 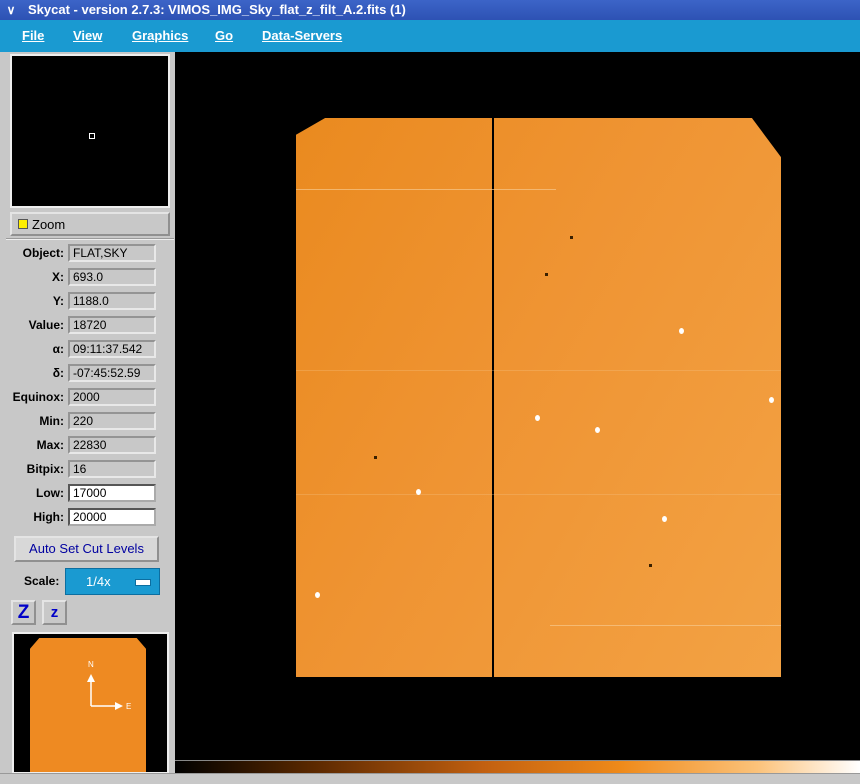 I want to click on info-row-equinox: Equinox: 2000, so click(x=90, y=398).